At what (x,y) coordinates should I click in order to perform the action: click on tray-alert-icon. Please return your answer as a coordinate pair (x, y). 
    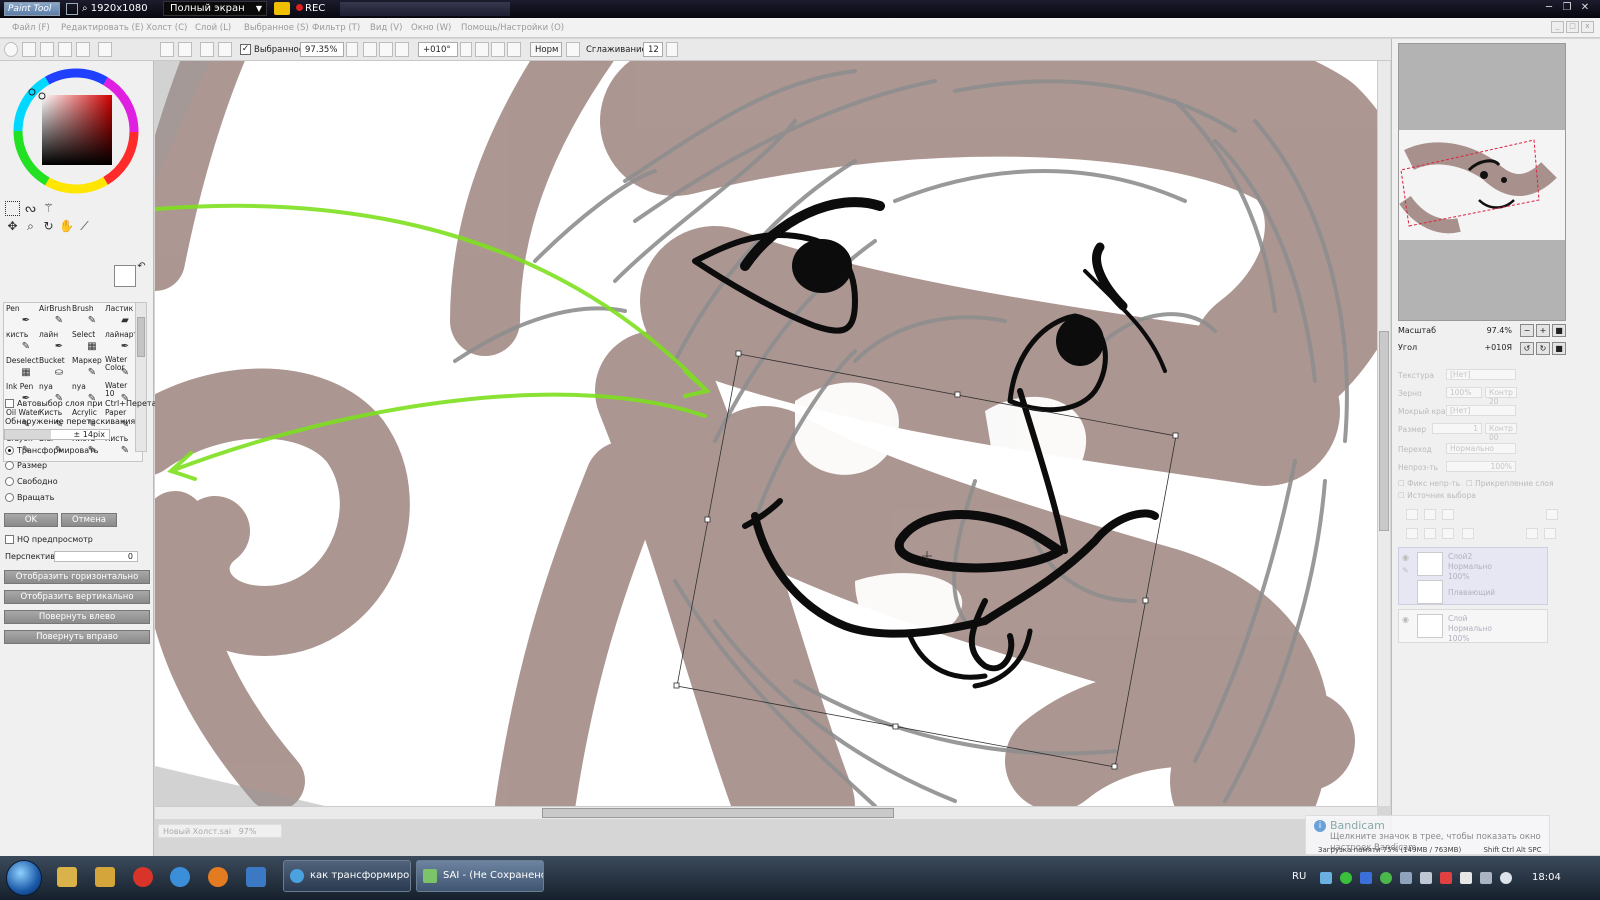
    Looking at the image, I should click on (1446, 878).